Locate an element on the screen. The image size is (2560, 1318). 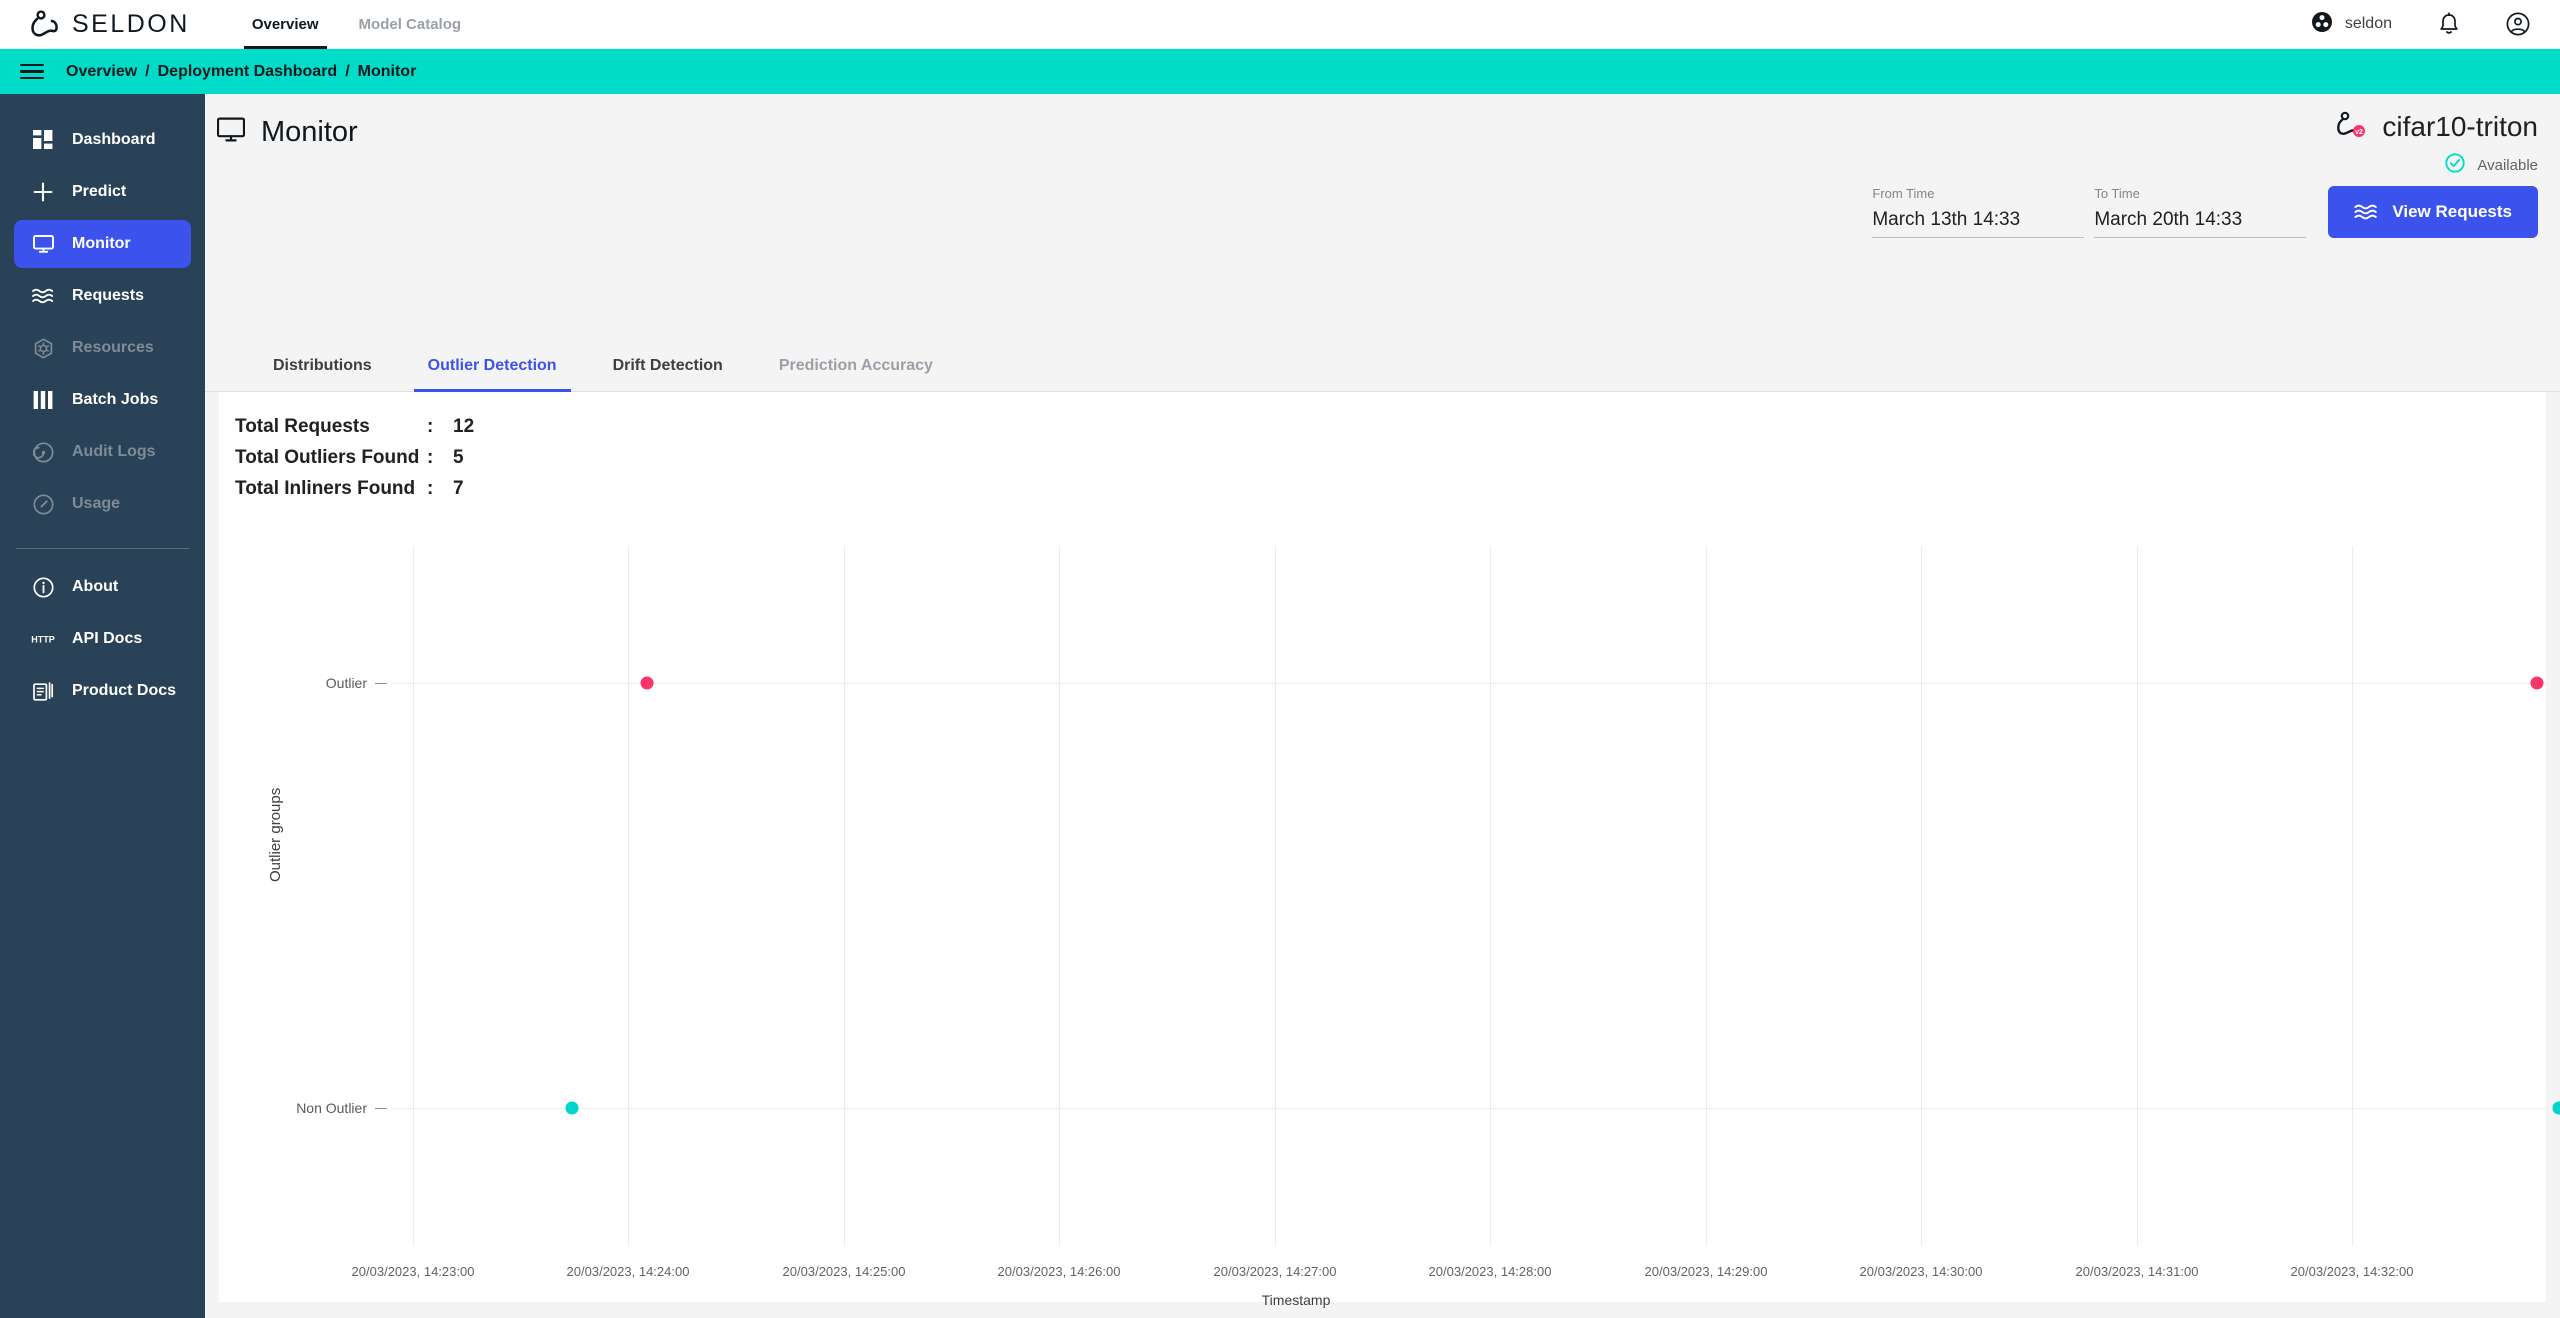
stat-total-outliers-found: Total Outliers Found : 5 is located at coordinates (1390, 458).